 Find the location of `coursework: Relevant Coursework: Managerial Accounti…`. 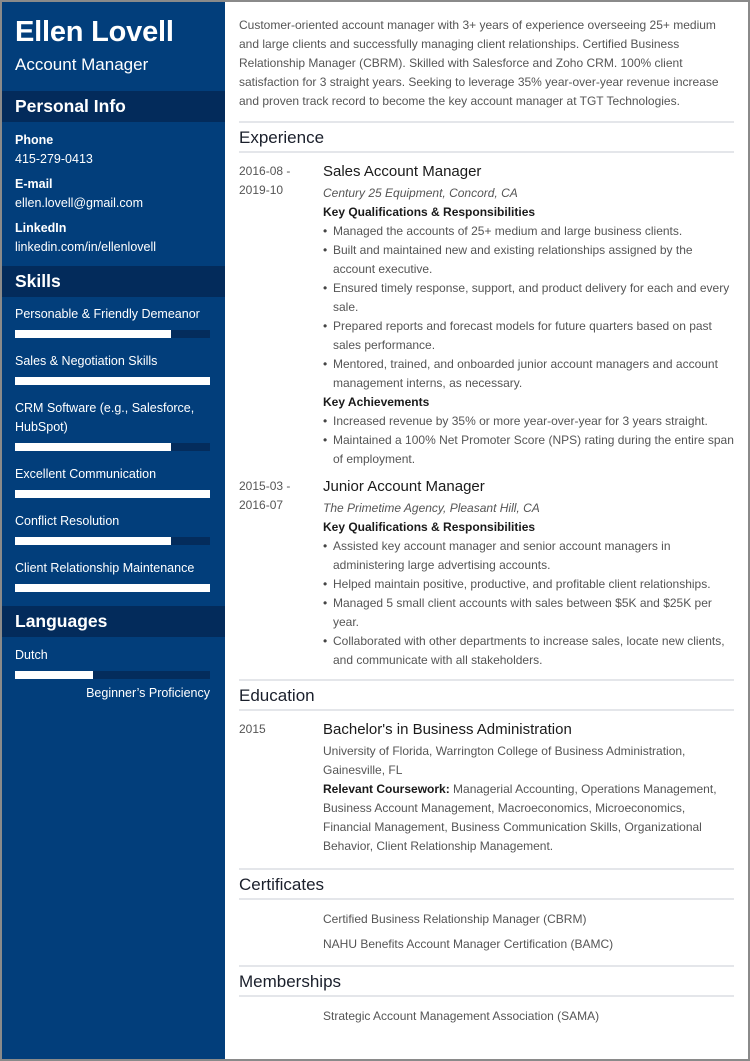

coursework: Relevant Coursework: Managerial Accounti… is located at coordinates (528, 818).